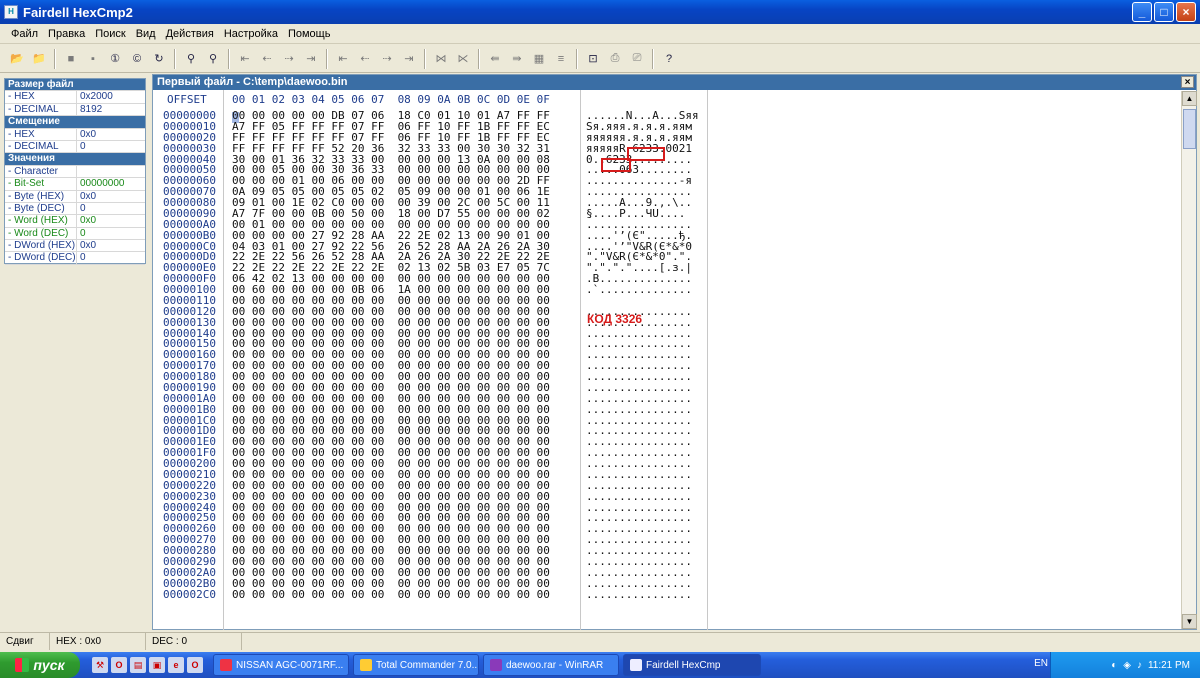  Describe the element at coordinates (1189, 621) in the screenshot. I see `scroll-down-icon: ▼` at that location.